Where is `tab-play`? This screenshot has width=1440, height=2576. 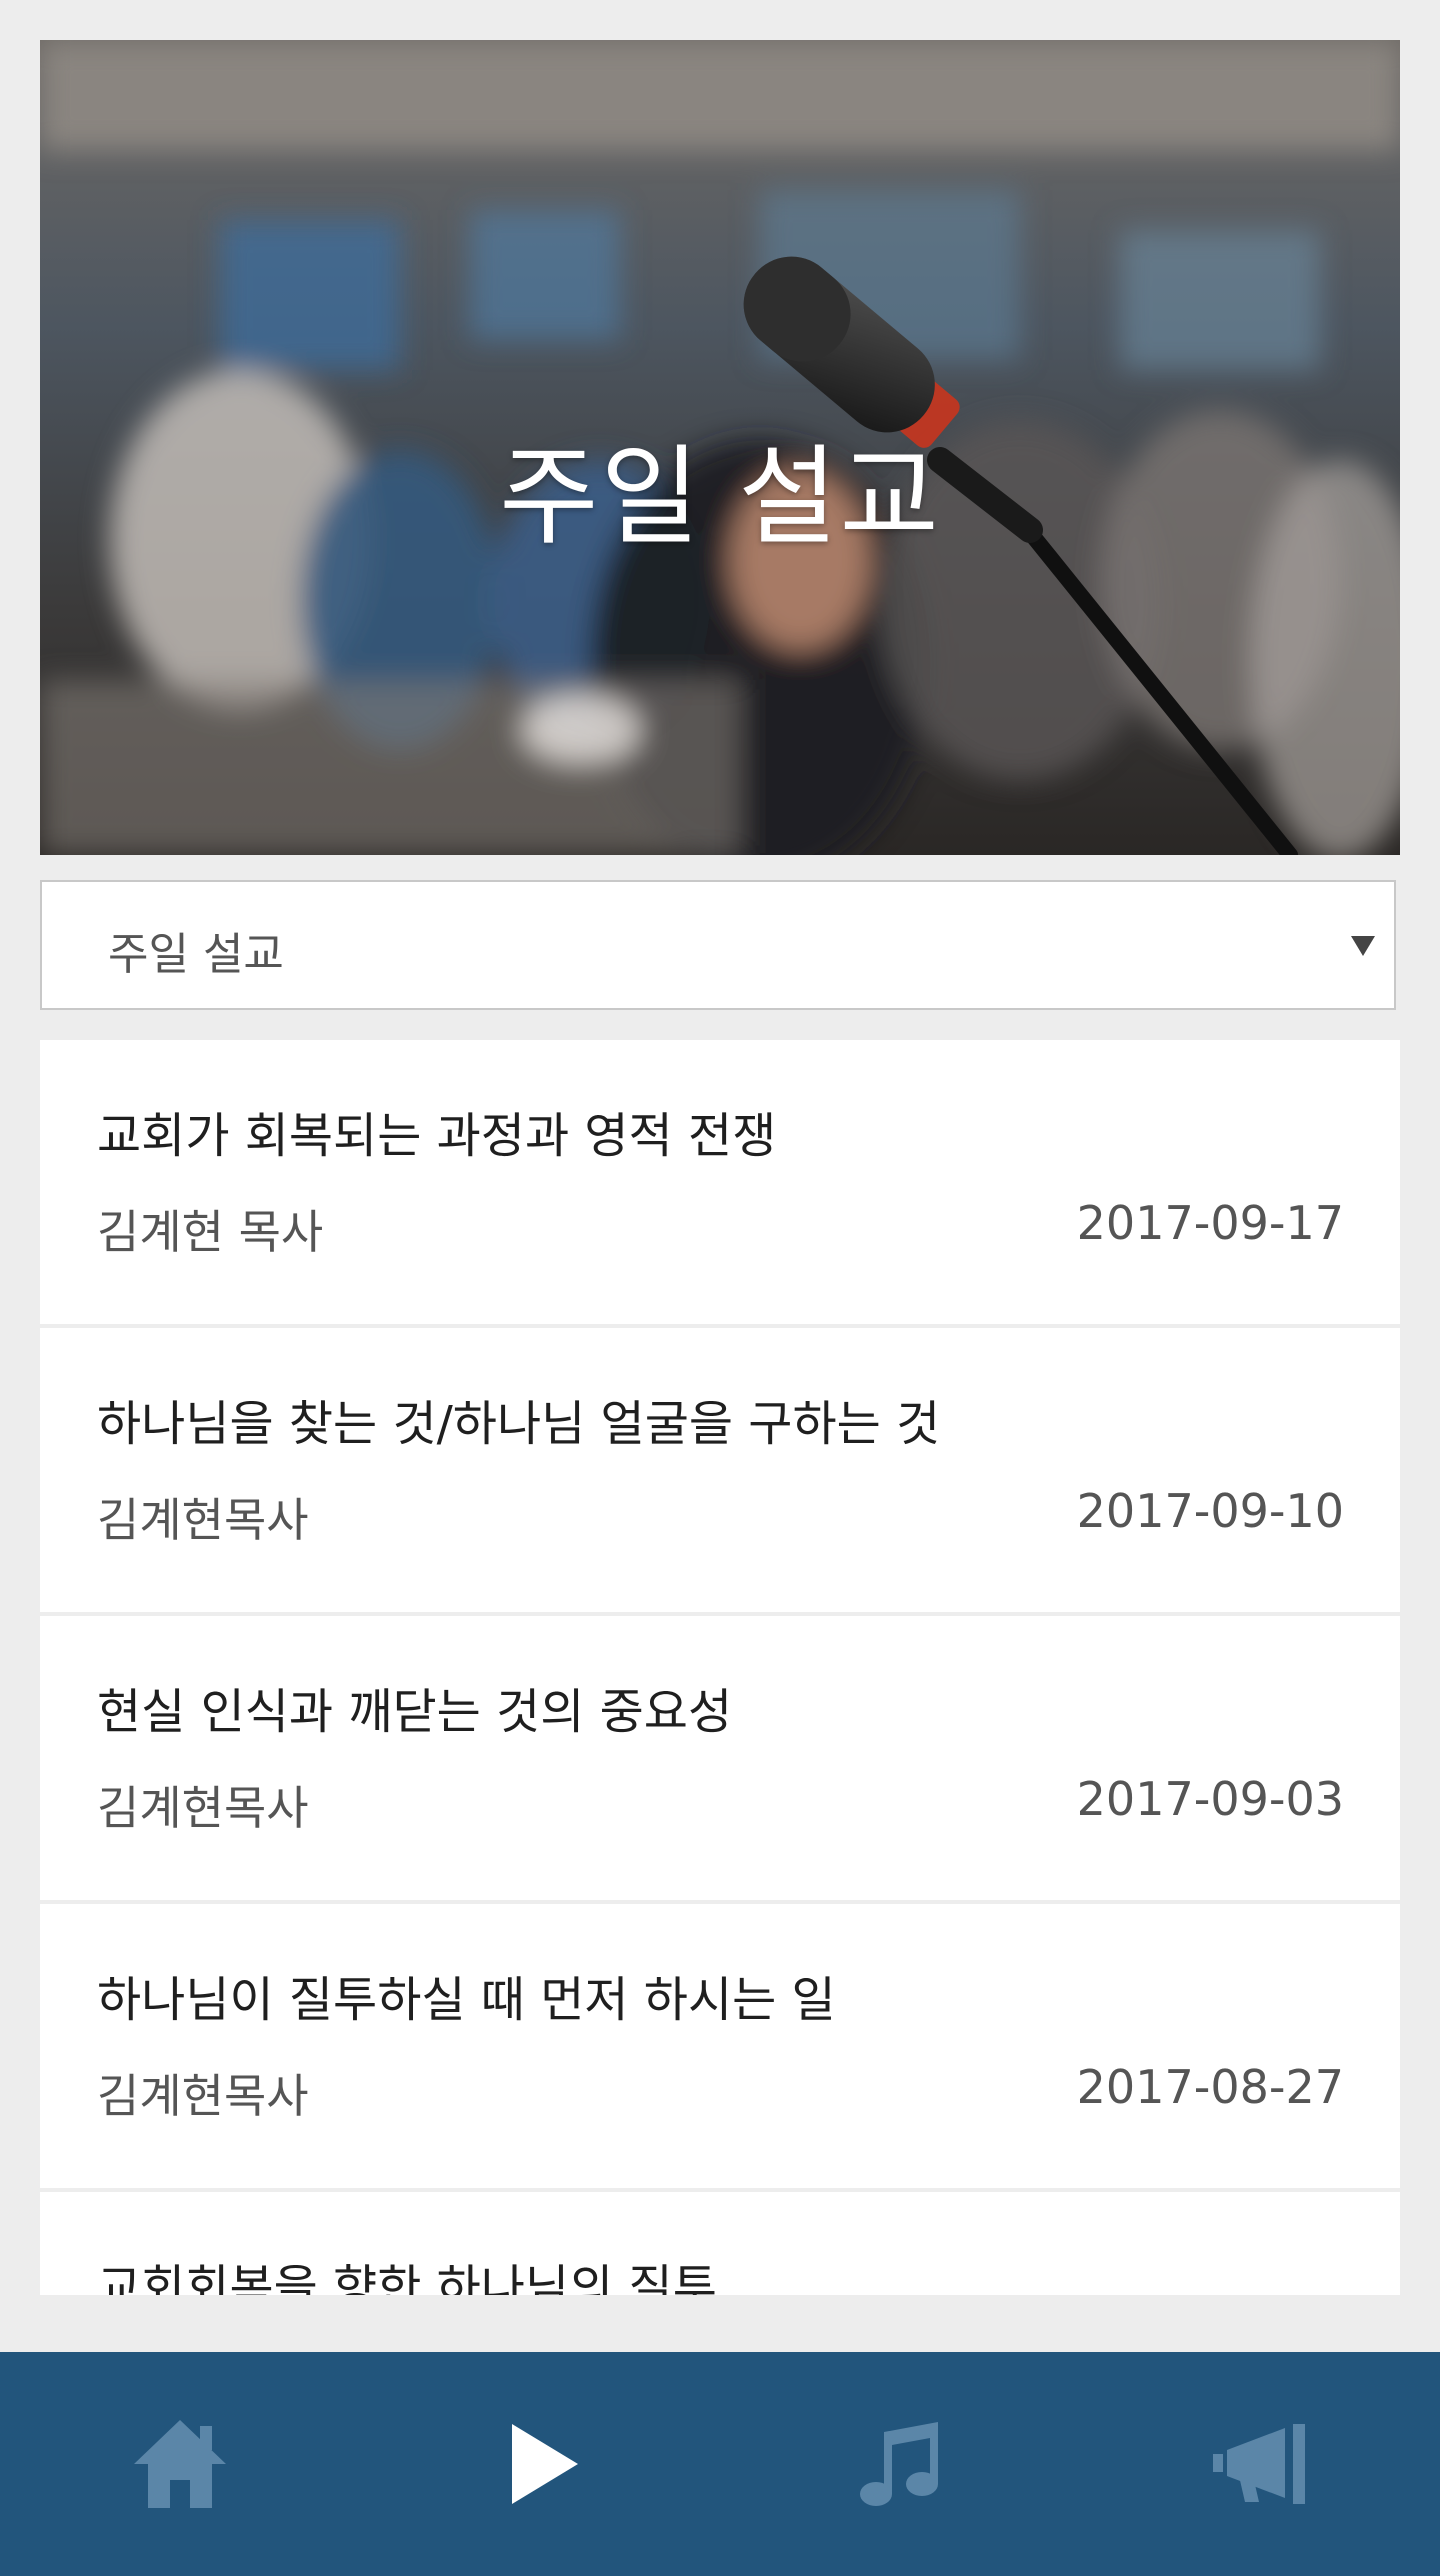 tab-play is located at coordinates (540, 2464).